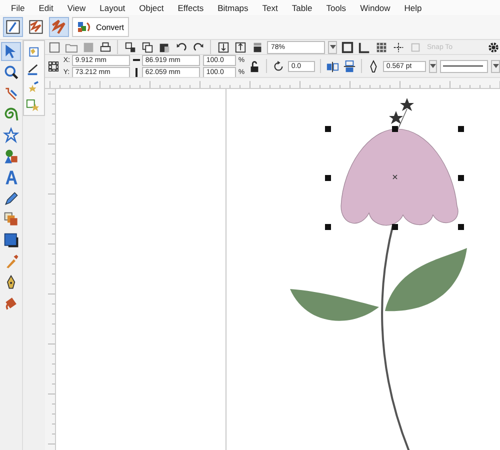 The width and height of the screenshot is (500, 450). I want to click on copy-icon, so click(147, 47).